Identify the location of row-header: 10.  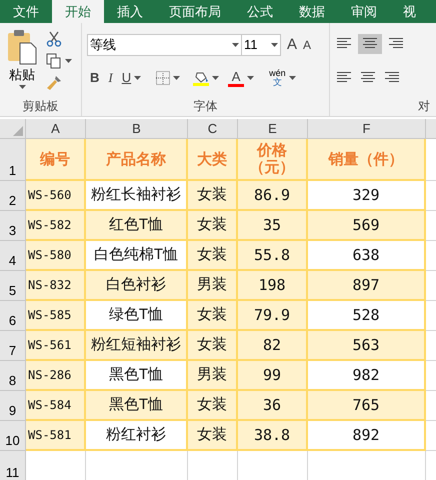
(13, 436).